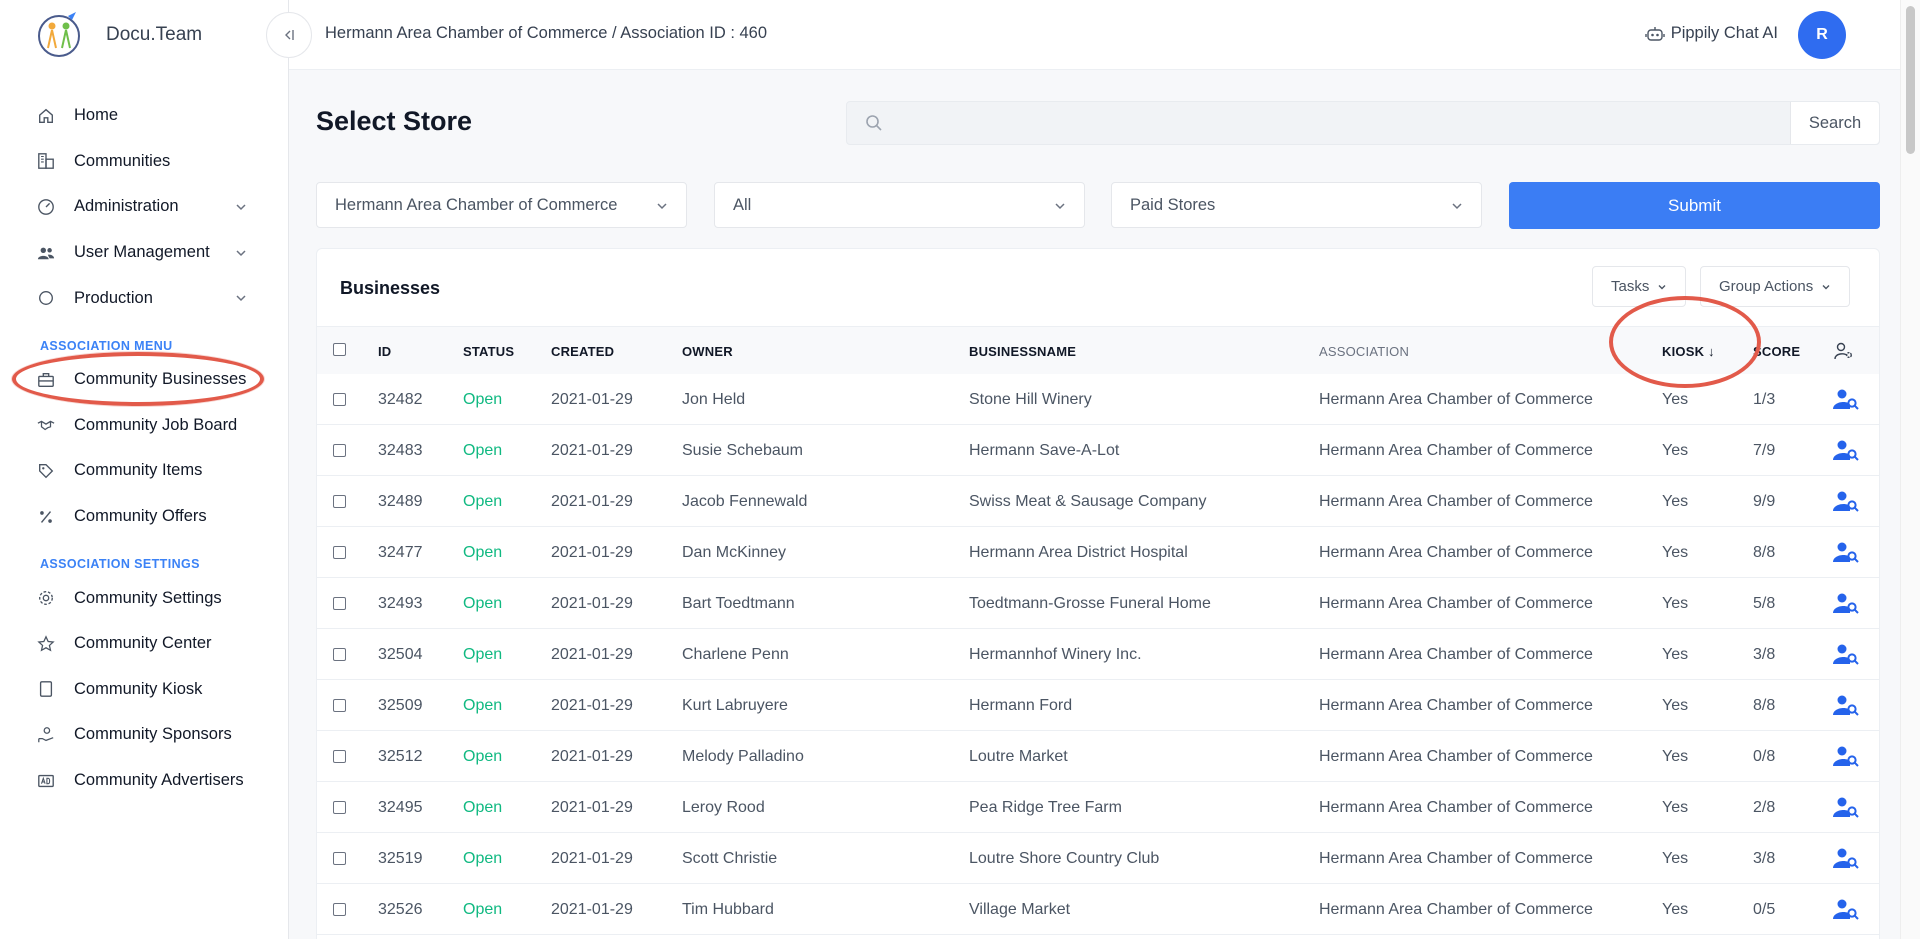 The width and height of the screenshot is (1920, 939). Describe the element at coordinates (501, 205) in the screenshot. I see `association-select: Hermann Area Chamber of Commerce` at that location.